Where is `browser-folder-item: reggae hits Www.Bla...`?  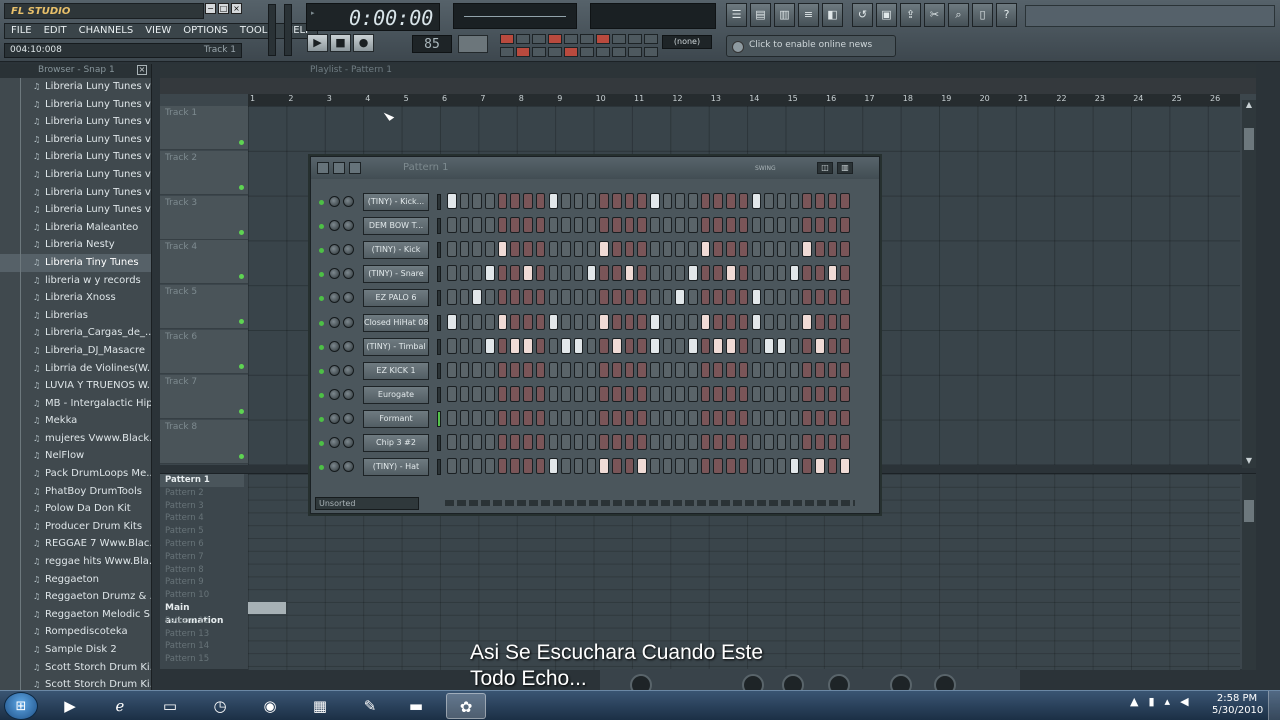
browser-folder-item: reggae hits Www.Bla... is located at coordinates (75, 562).